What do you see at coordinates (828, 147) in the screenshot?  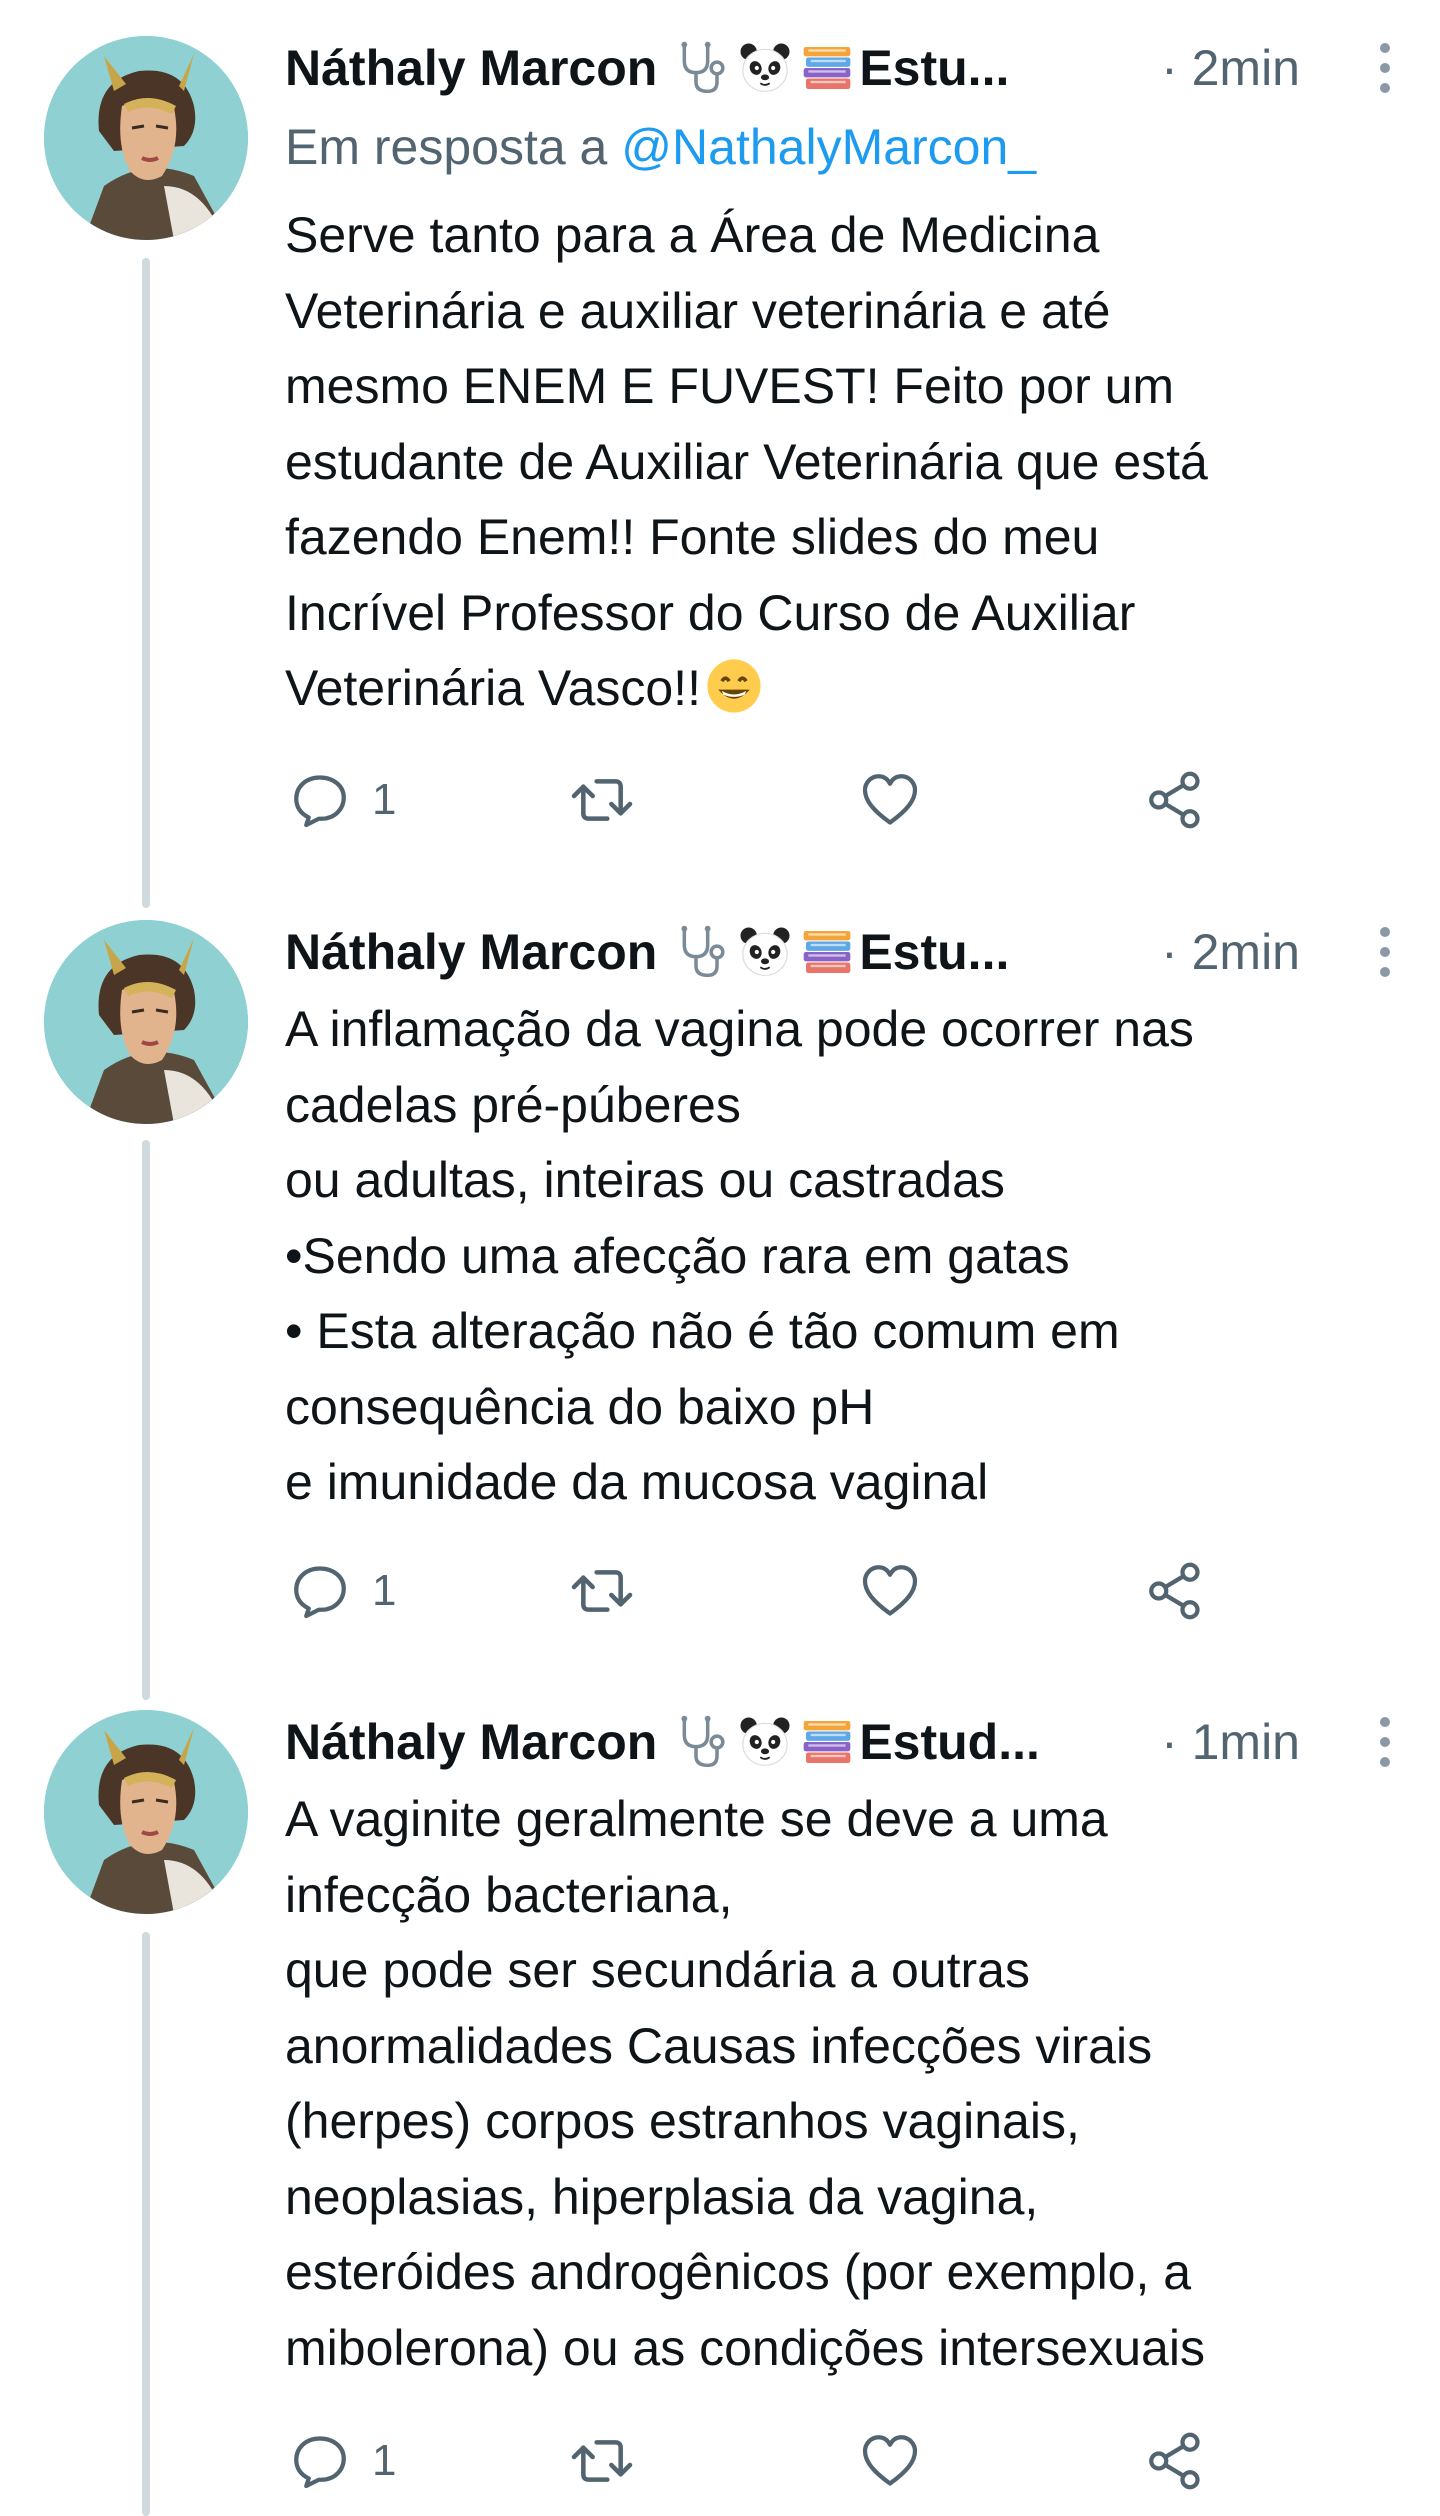 I see `reply-mention-link: @NathalyMarcon_` at bounding box center [828, 147].